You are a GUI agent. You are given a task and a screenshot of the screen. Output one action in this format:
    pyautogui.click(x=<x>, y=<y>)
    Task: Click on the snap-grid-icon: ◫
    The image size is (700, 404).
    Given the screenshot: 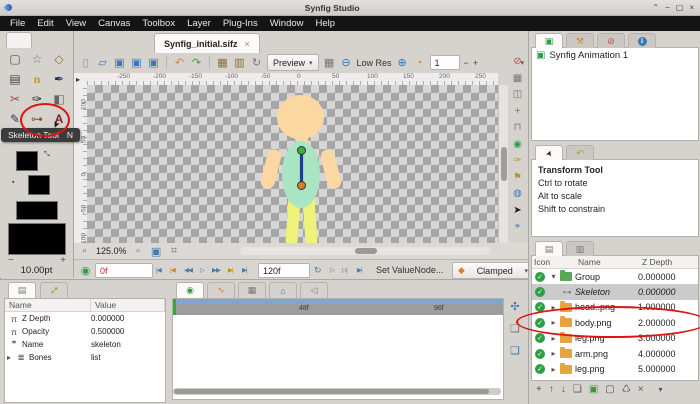 What is the action you would take?
    pyautogui.click(x=517, y=94)
    